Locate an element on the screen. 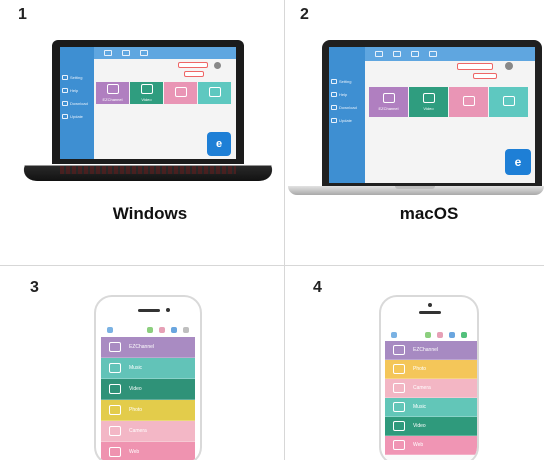 The width and height of the screenshot is (544, 460). download-icon is located at coordinates (65, 103).